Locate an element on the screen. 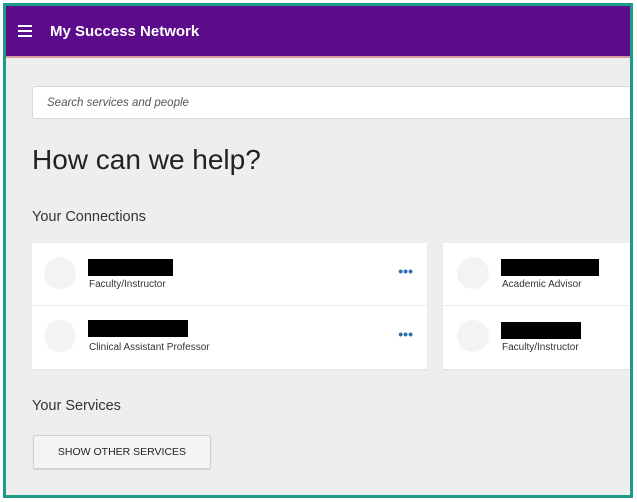 The height and width of the screenshot is (502, 637). app-title: My Success Network is located at coordinates (125, 31).